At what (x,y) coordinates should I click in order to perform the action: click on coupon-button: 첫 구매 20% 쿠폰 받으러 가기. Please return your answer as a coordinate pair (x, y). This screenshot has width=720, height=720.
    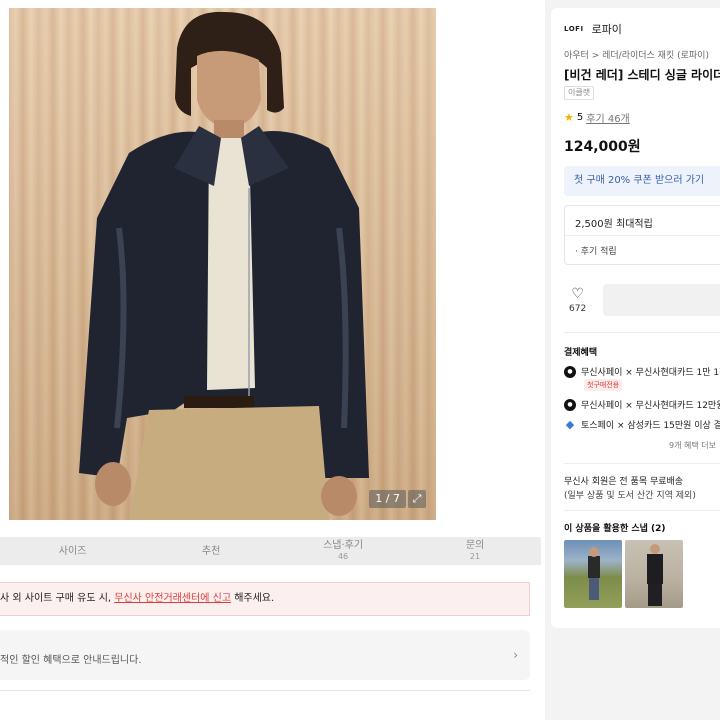
    Looking at the image, I should click on (642, 181).